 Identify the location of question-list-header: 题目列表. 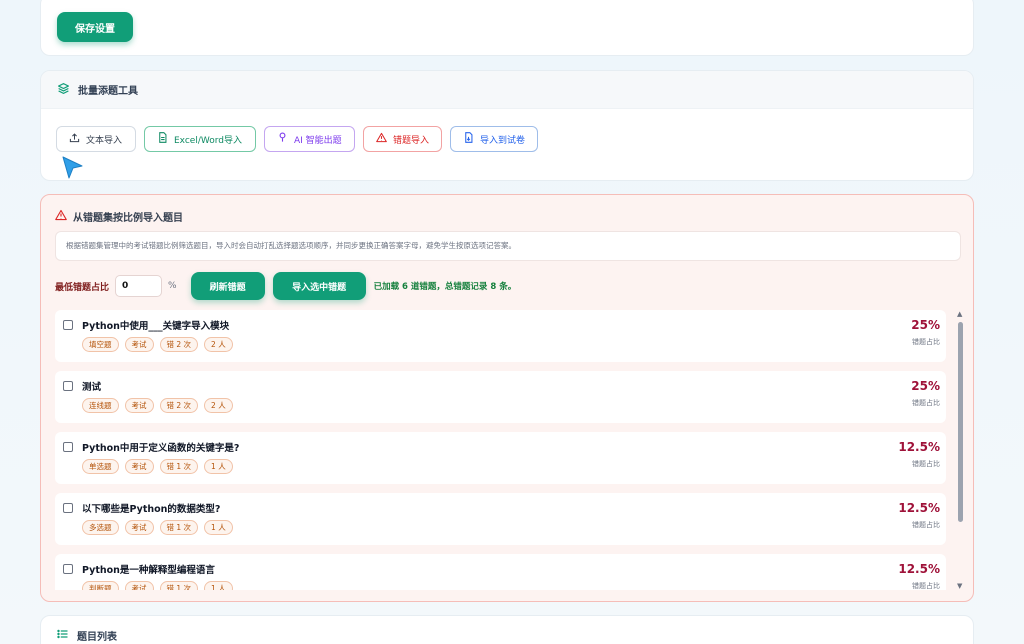
(87, 635).